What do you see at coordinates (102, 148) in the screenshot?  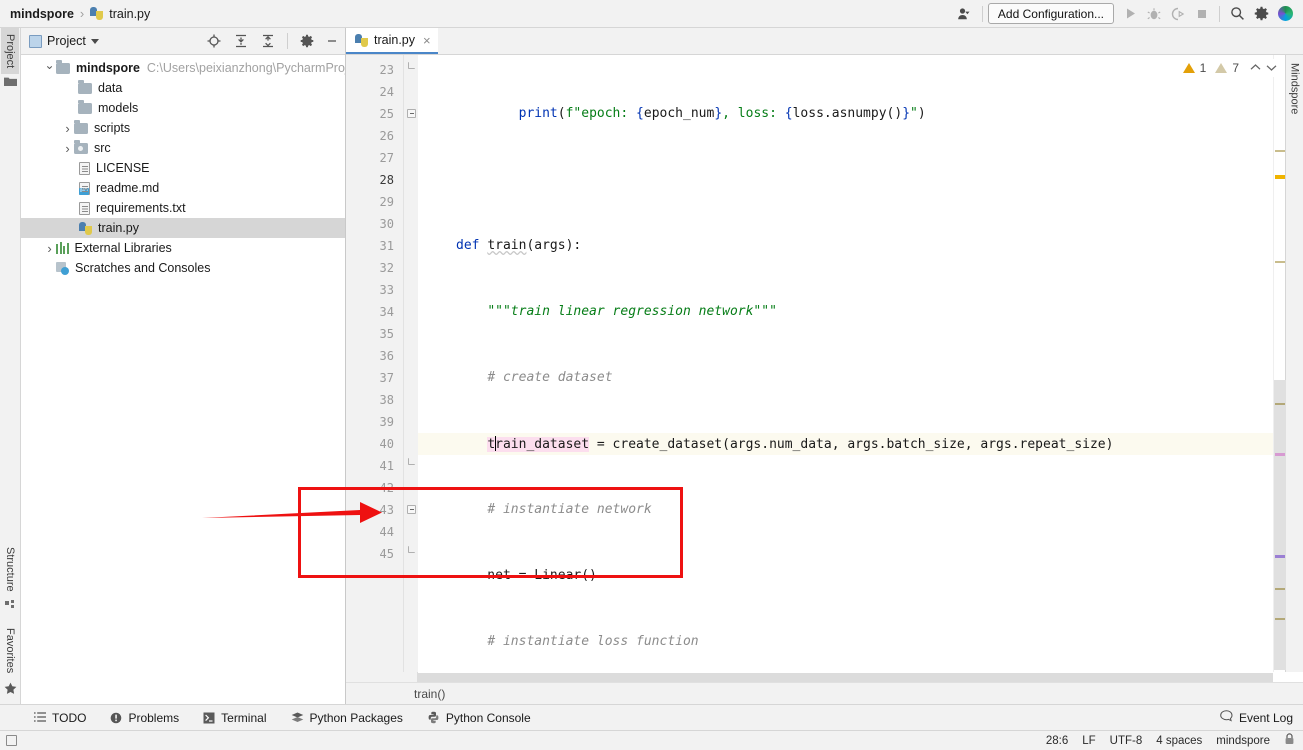 I see `tree-label: src` at bounding box center [102, 148].